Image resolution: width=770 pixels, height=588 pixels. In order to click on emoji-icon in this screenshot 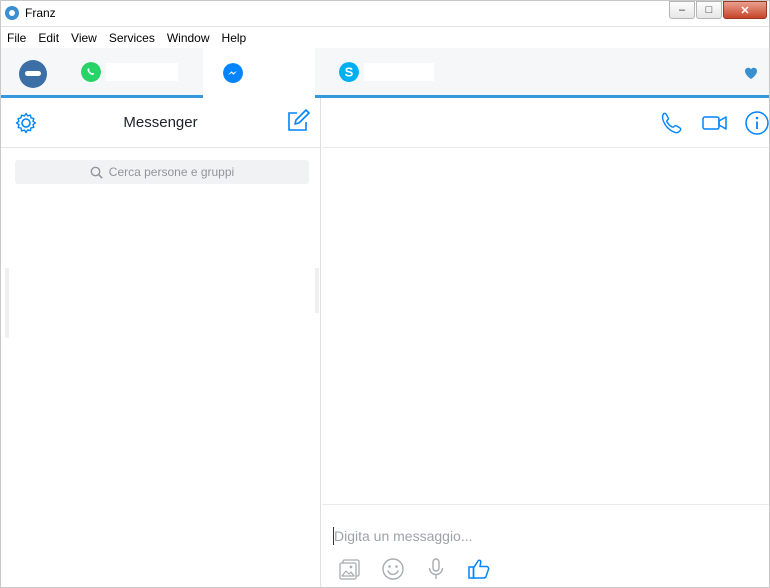, I will do `click(393, 569)`.